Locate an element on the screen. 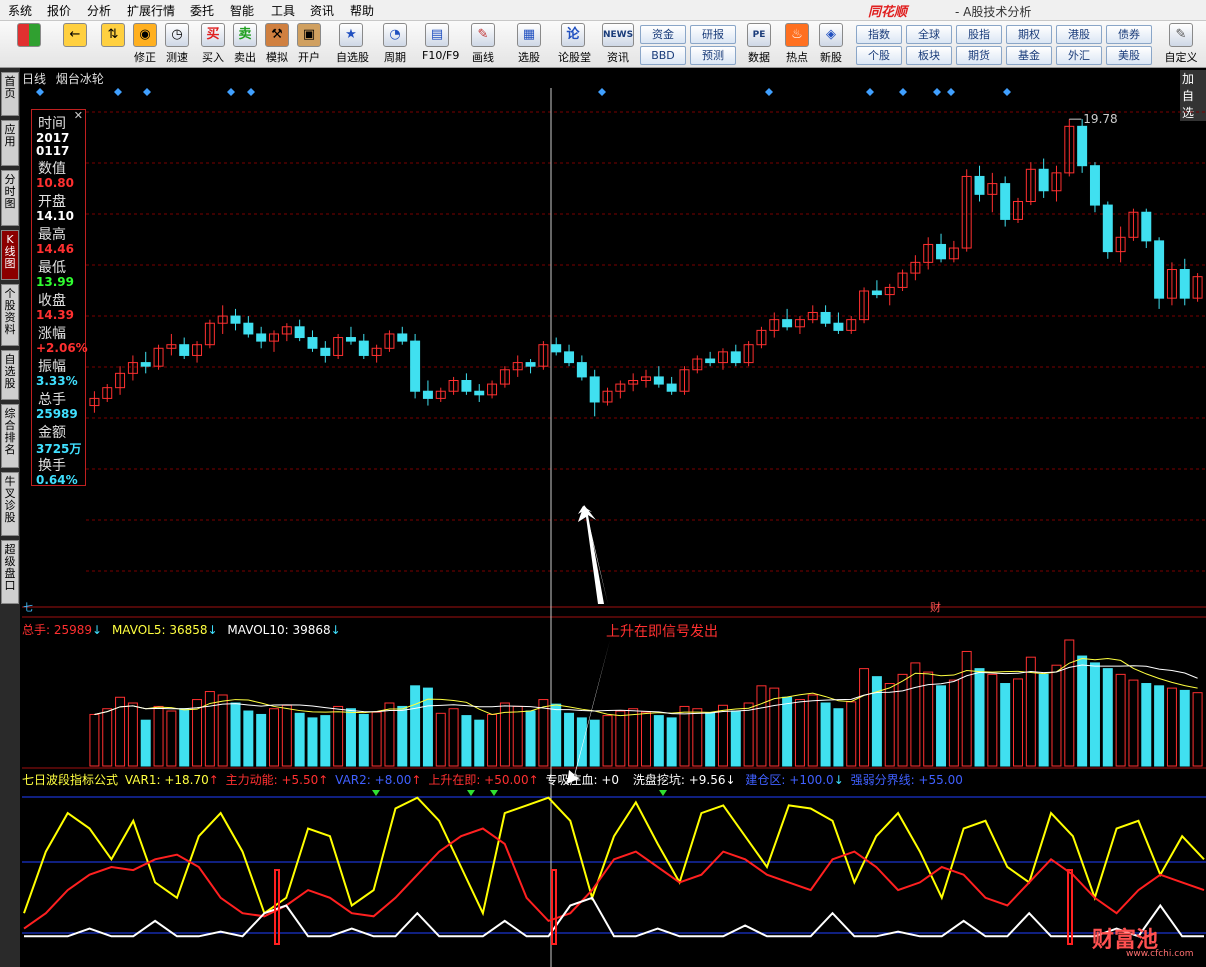 The image size is (1206, 967). down-arrow-icon: ↓ is located at coordinates (335, 630).